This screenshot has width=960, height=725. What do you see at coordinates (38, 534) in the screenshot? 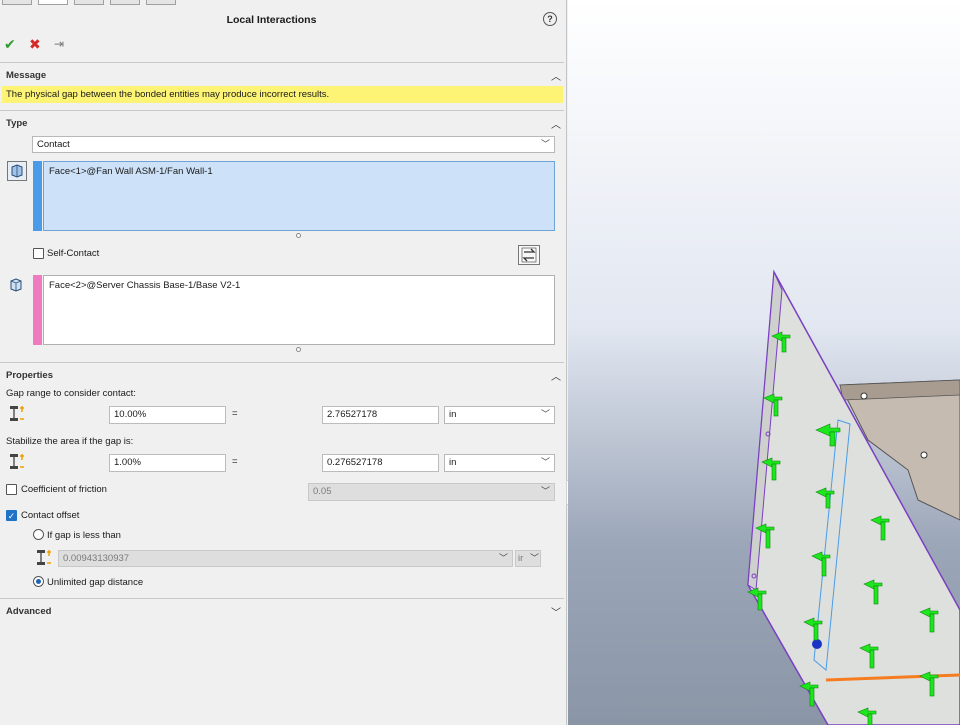
I see `if-gap-radio` at bounding box center [38, 534].